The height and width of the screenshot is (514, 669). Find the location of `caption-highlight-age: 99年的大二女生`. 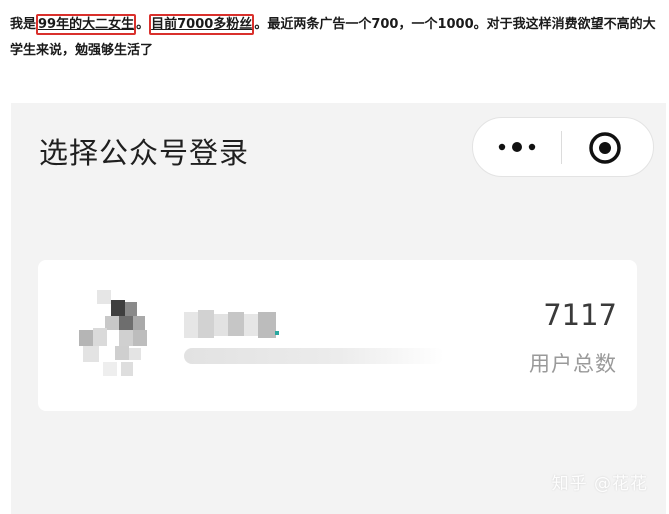

caption-highlight-age: 99年的大二女生 is located at coordinates (86, 24).